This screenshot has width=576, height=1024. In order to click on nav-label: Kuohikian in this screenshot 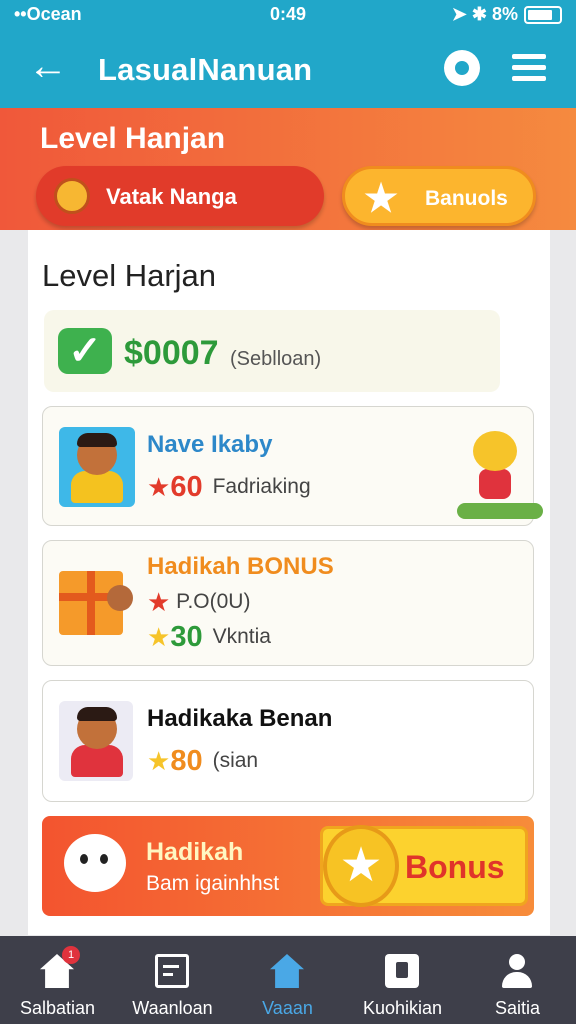, I will do `click(402, 1008)`.